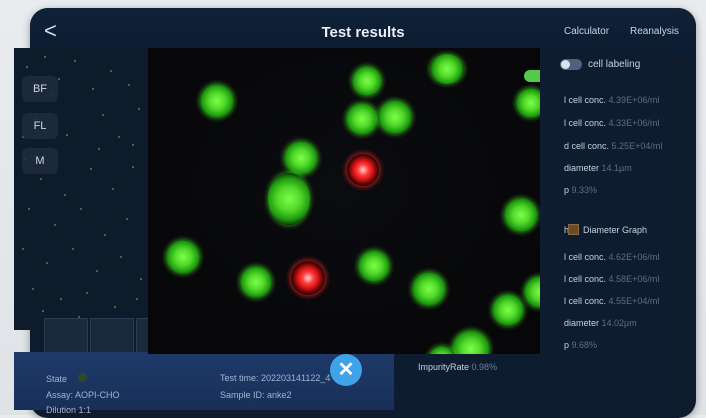 The image size is (706, 418). I want to click on assay-text: Assay: AOPI-CHO, so click(83, 395).